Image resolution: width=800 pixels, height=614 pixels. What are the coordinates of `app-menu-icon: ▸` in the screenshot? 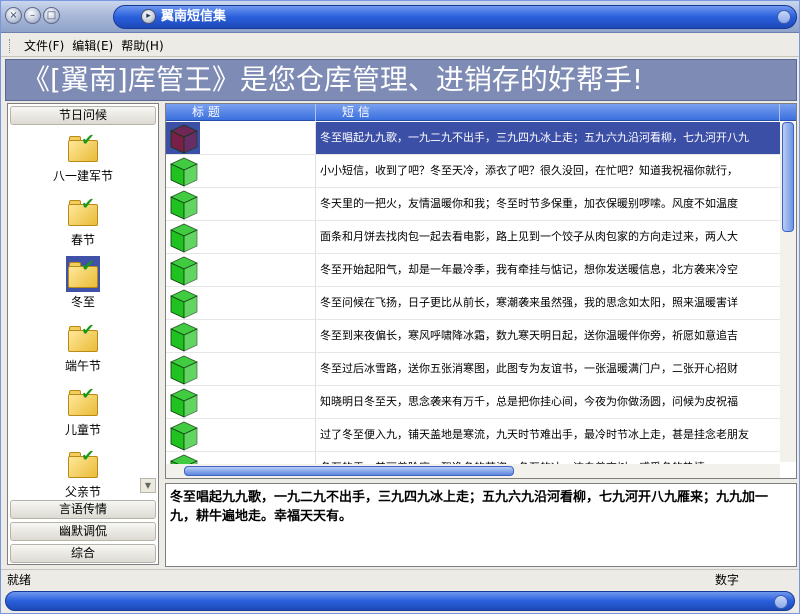 It's located at (148, 16).